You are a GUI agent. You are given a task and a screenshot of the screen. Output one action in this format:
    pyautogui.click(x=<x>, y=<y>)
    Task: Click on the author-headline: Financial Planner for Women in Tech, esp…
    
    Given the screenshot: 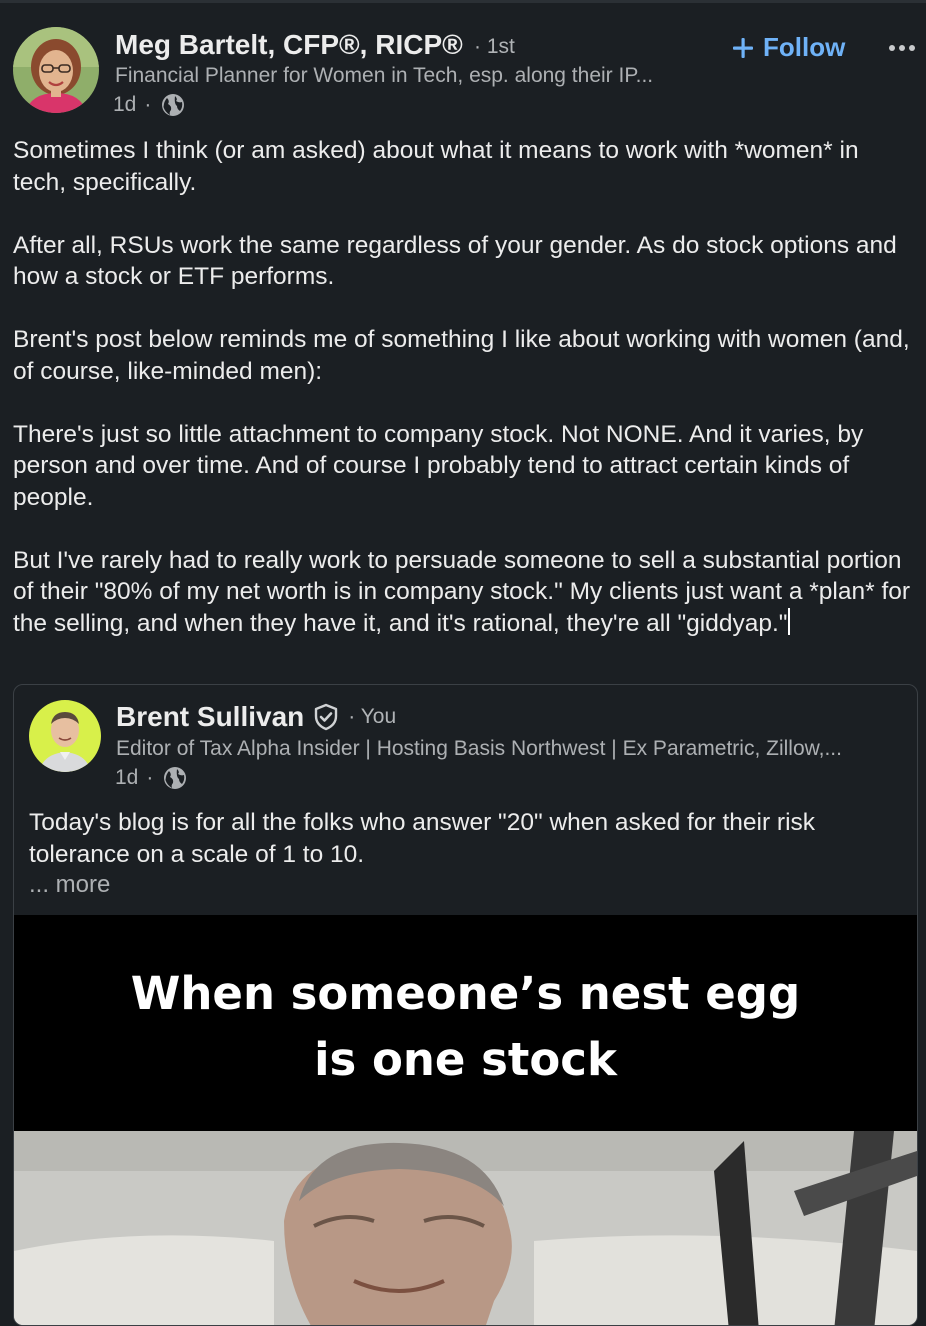 What is the action you would take?
    pyautogui.click(x=384, y=75)
    